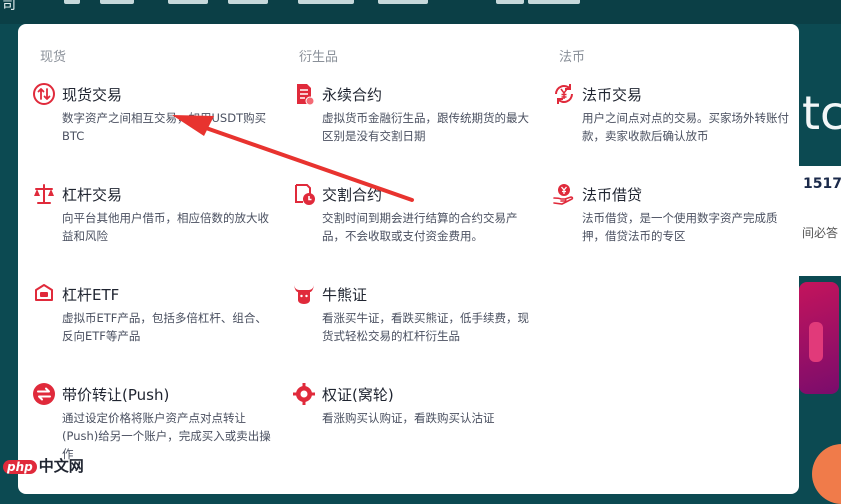 Image resolution: width=841 pixels, height=504 pixels. Describe the element at coordinates (564, 94) in the screenshot. I see `yen-exchange-icon` at that location.